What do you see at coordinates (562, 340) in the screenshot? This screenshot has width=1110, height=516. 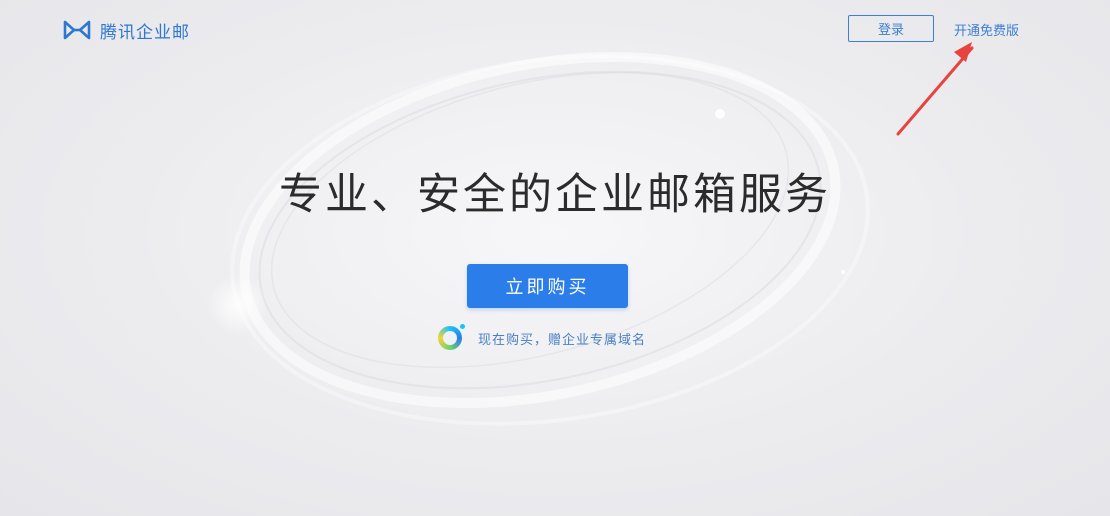 I see `promo-text: 现在购买，赠企业专属域名` at bounding box center [562, 340].